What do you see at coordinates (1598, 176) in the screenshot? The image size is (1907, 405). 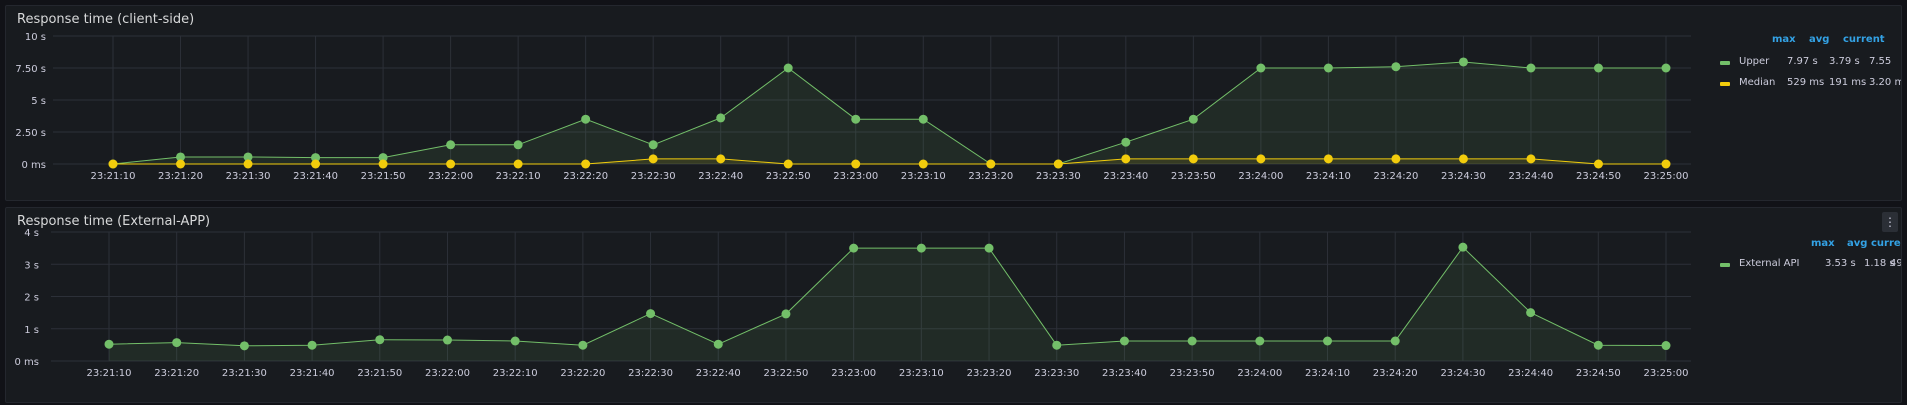 I see `x-tick-label: 23:24:50` at bounding box center [1598, 176].